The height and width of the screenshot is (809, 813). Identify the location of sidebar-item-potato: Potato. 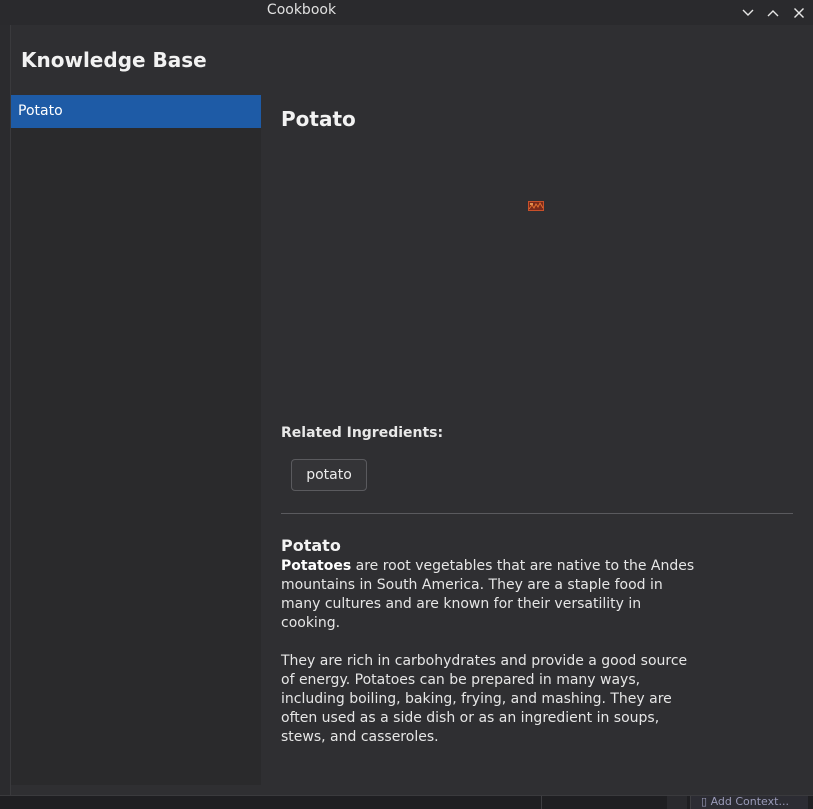
(136, 111).